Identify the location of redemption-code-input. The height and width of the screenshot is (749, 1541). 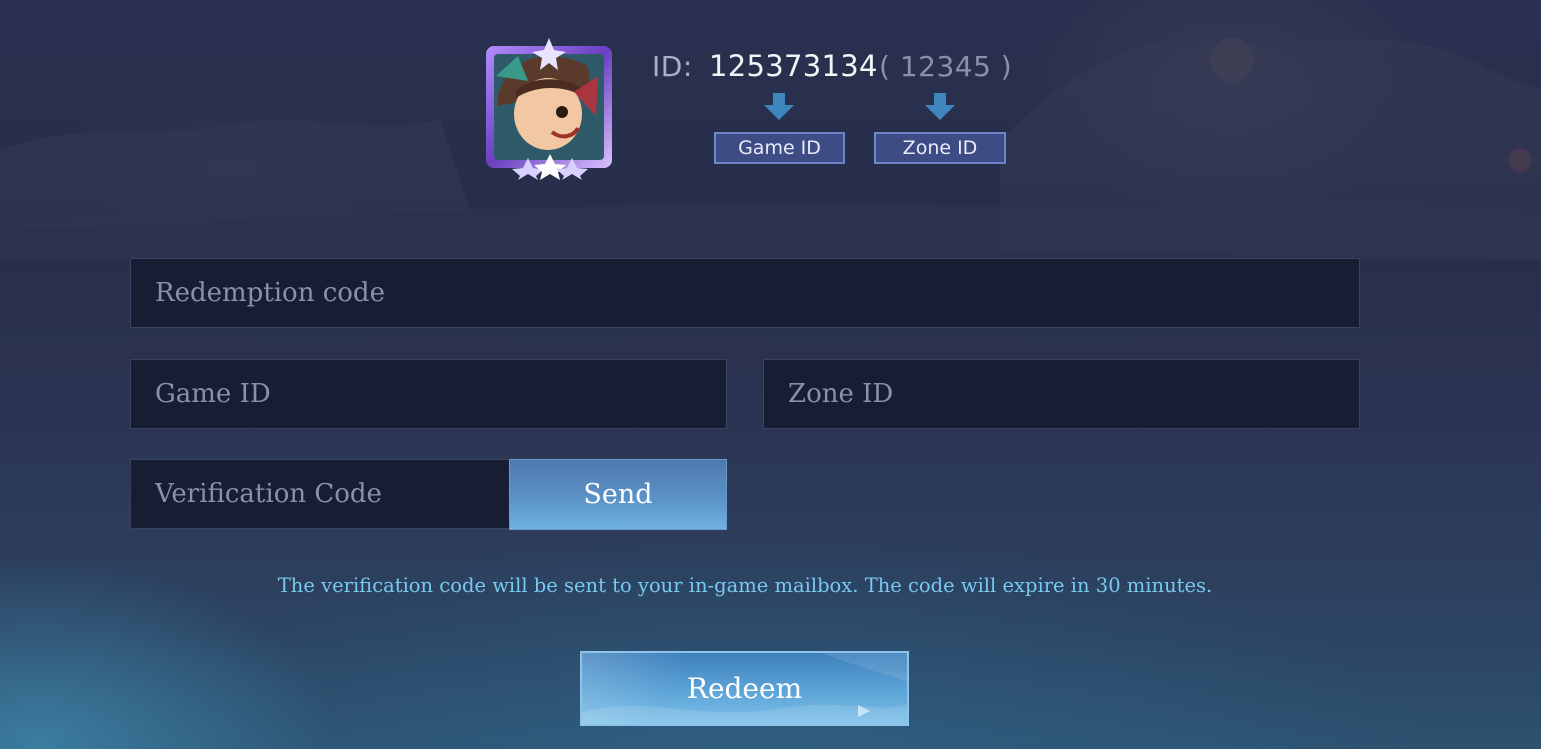
(756, 293).